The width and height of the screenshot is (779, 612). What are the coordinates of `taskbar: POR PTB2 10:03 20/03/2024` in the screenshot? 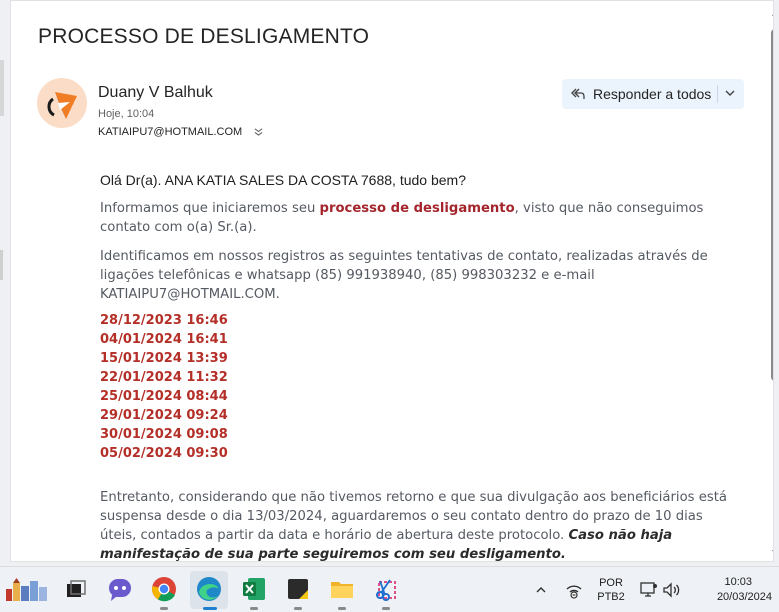 It's located at (389, 589).